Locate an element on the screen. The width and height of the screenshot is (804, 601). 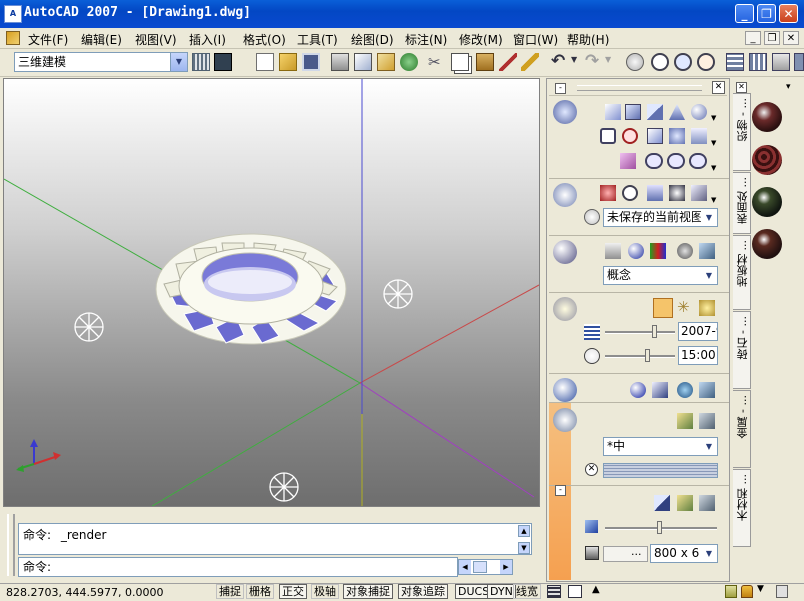
pin-icon is located at coordinates (731, 591).